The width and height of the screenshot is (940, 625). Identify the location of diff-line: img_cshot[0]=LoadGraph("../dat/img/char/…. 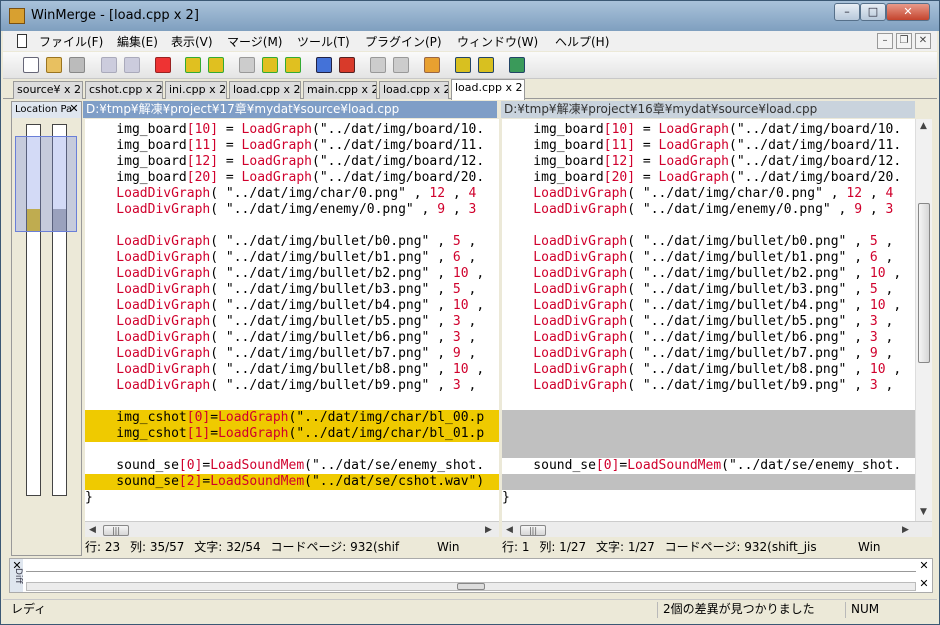
(292, 418).